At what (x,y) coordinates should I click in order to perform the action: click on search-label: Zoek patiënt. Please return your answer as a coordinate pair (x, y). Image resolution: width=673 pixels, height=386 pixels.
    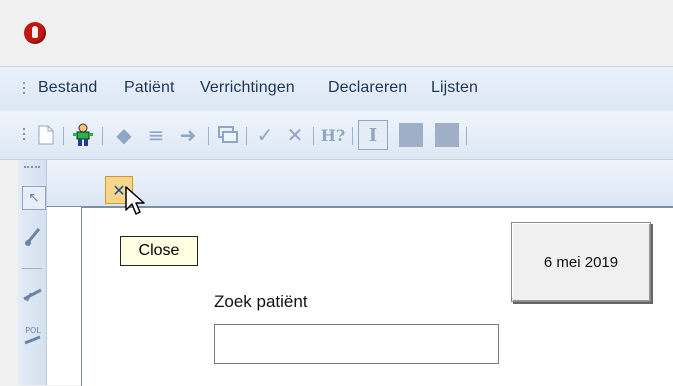
    Looking at the image, I should click on (261, 301).